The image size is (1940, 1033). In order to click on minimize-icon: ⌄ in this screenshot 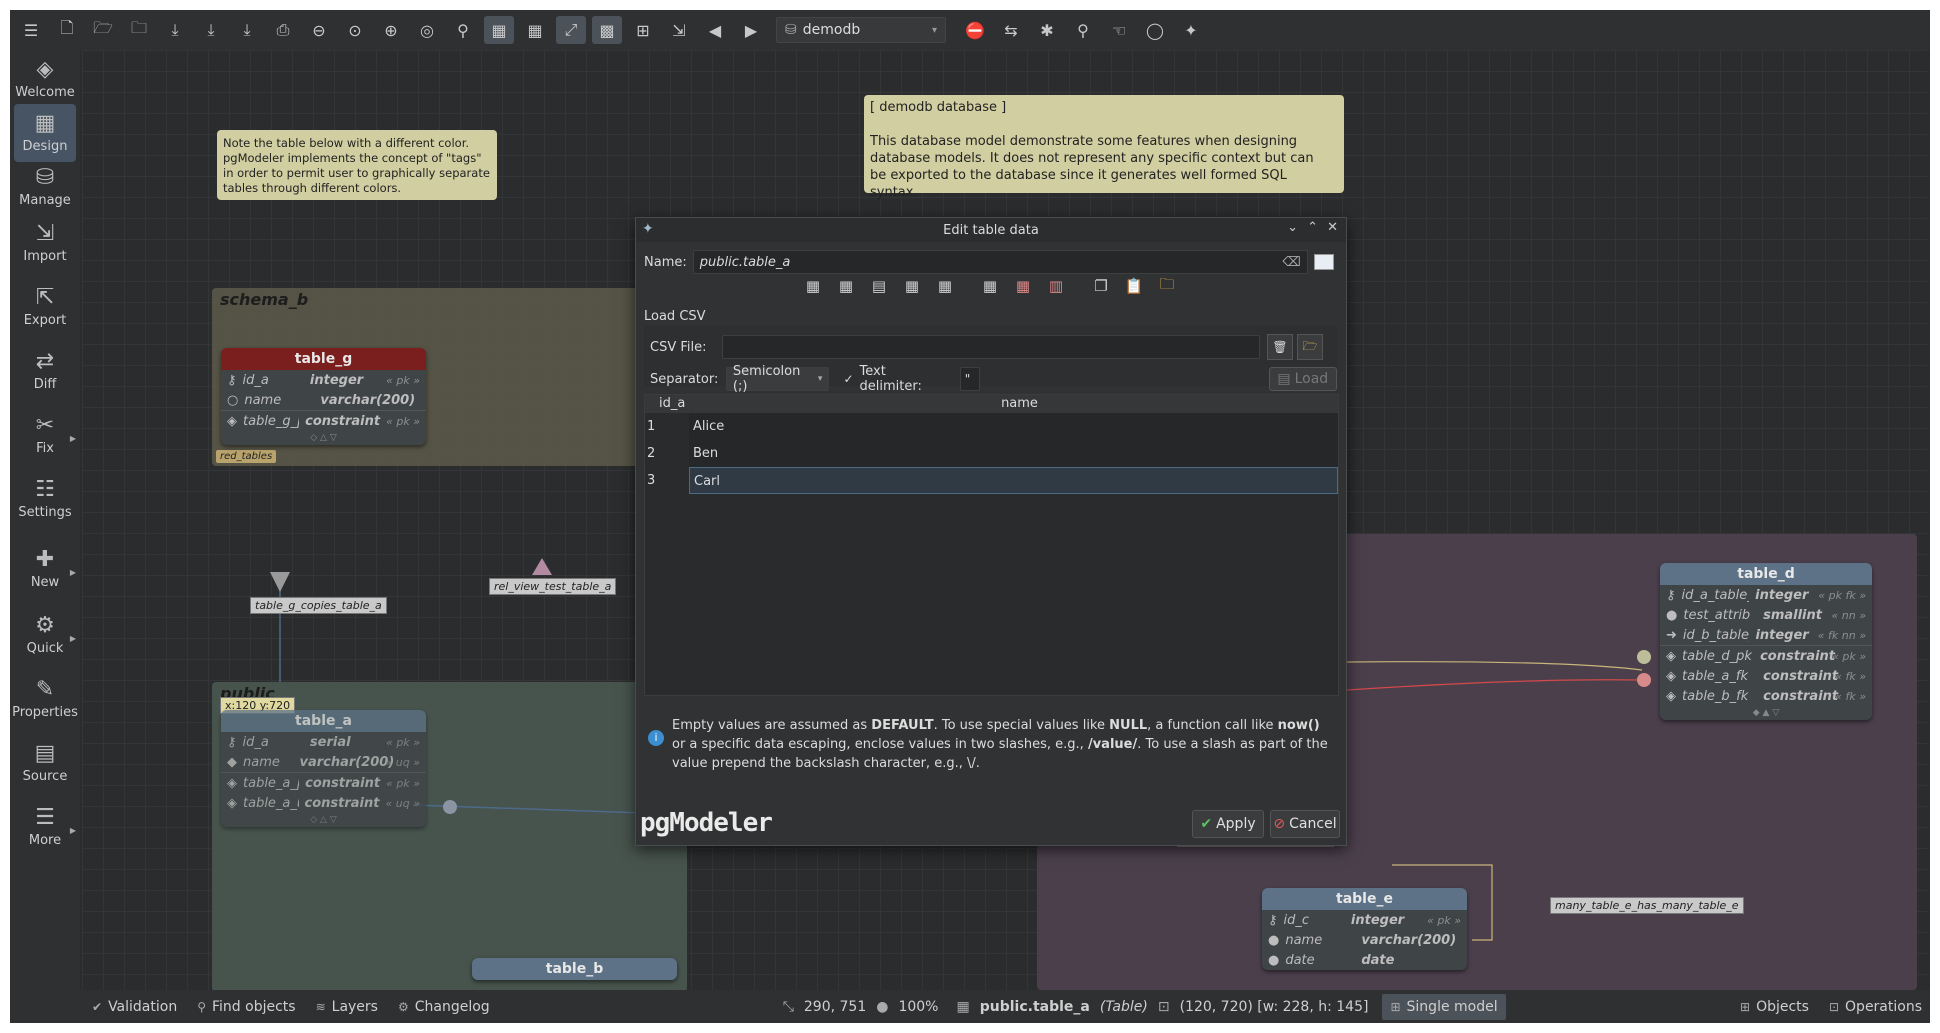, I will do `click(1292, 227)`.